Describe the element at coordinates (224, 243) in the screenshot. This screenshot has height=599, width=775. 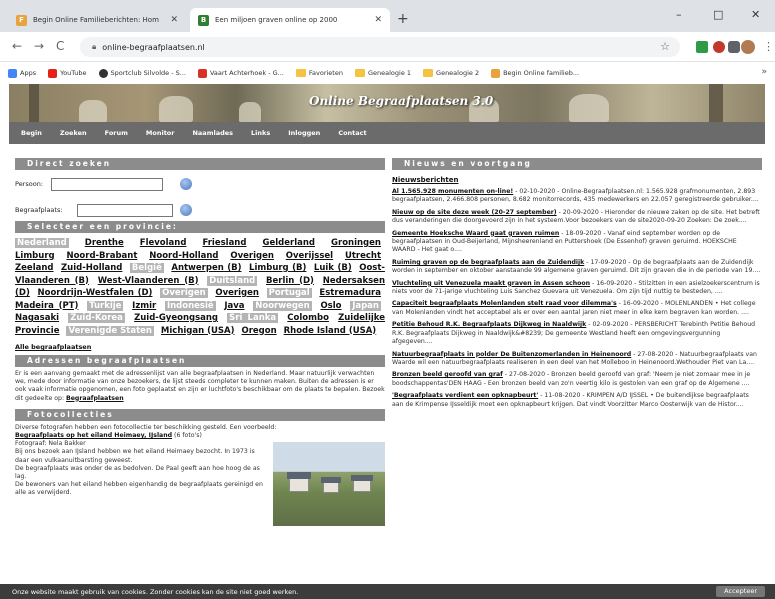
I see `provincie-link: Friesland` at that location.